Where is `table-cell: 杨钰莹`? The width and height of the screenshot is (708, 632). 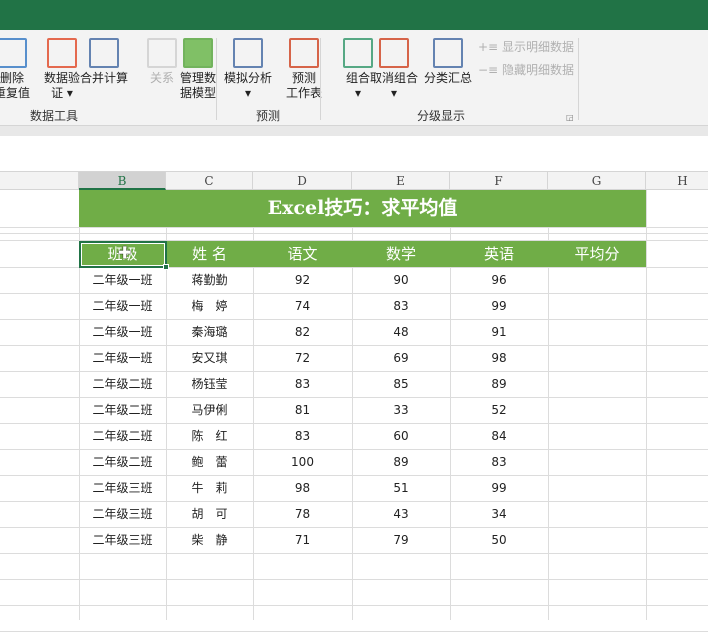
table-cell: 杨钰莹 is located at coordinates (209, 384).